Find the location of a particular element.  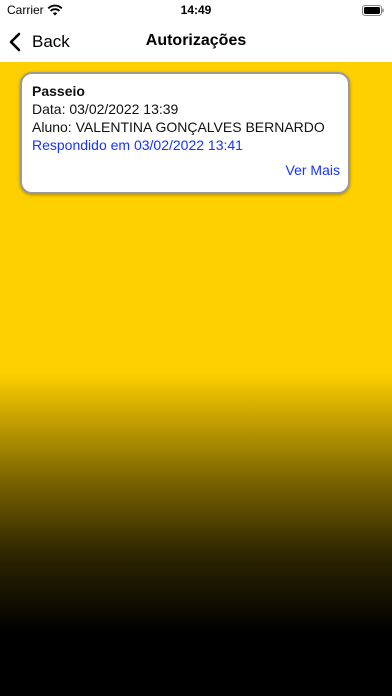

clock: 14:49 is located at coordinates (196, 10).